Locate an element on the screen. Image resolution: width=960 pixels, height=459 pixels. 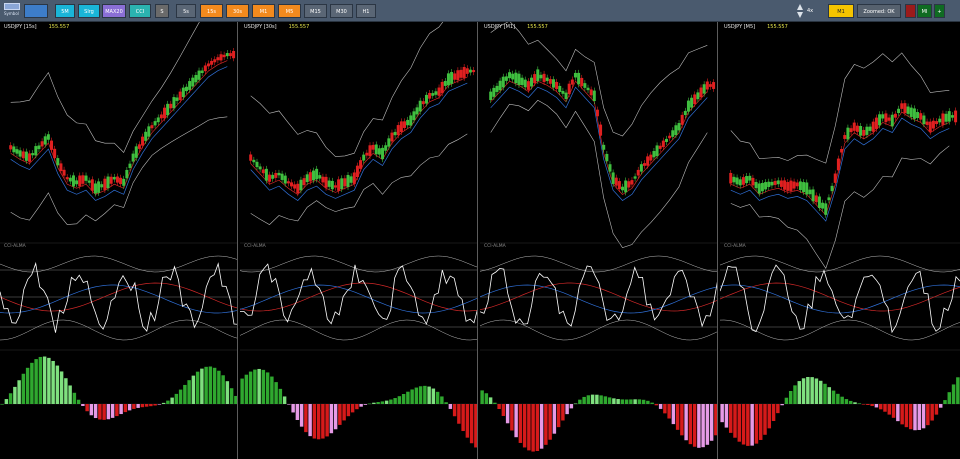
mi-toggle-button: MI is located at coordinates (924, 11).